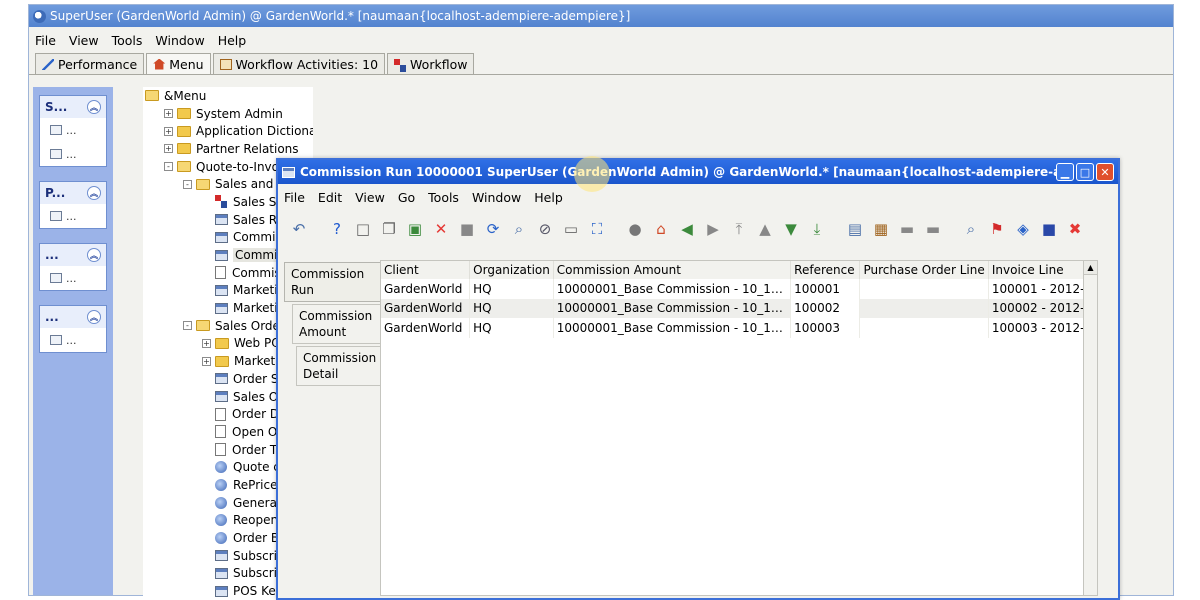 The width and height of the screenshot is (1200, 600). Describe the element at coordinates (228, 96) in the screenshot. I see `tree-item: &Menu` at that location.